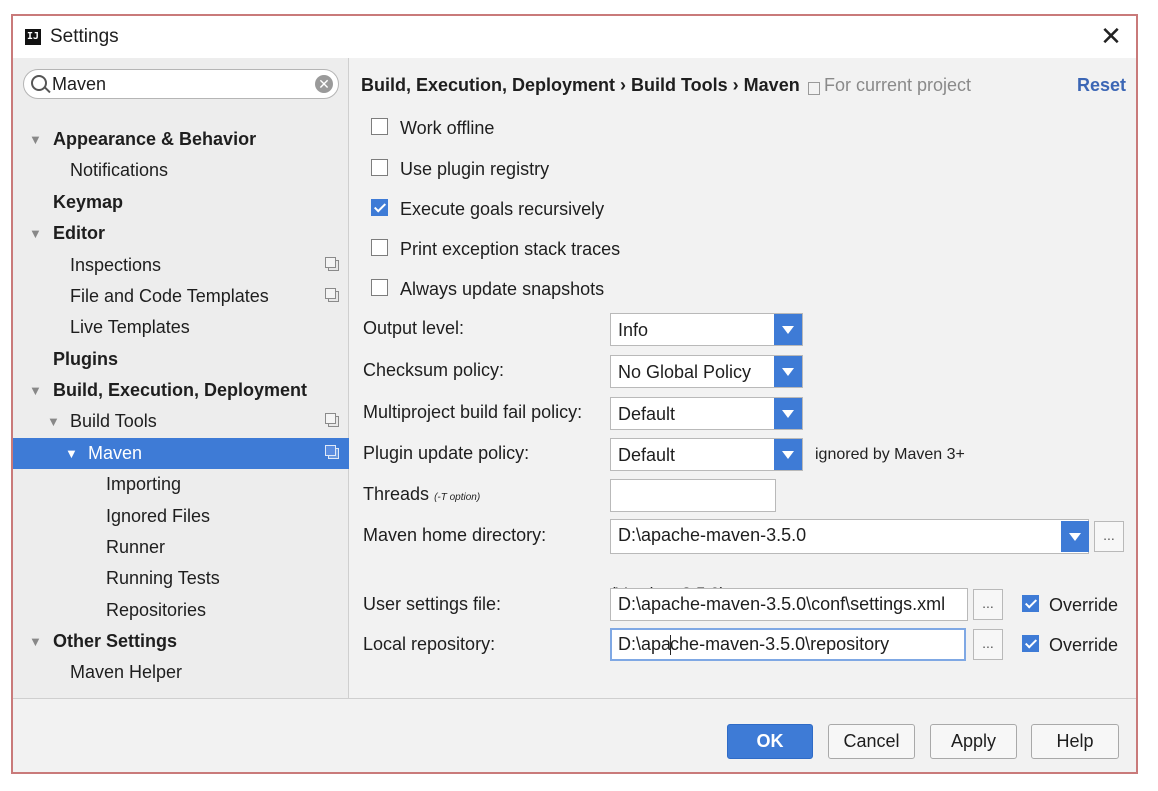  What do you see at coordinates (414, 328) in the screenshot?
I see `output-level-label: Output level:` at bounding box center [414, 328].